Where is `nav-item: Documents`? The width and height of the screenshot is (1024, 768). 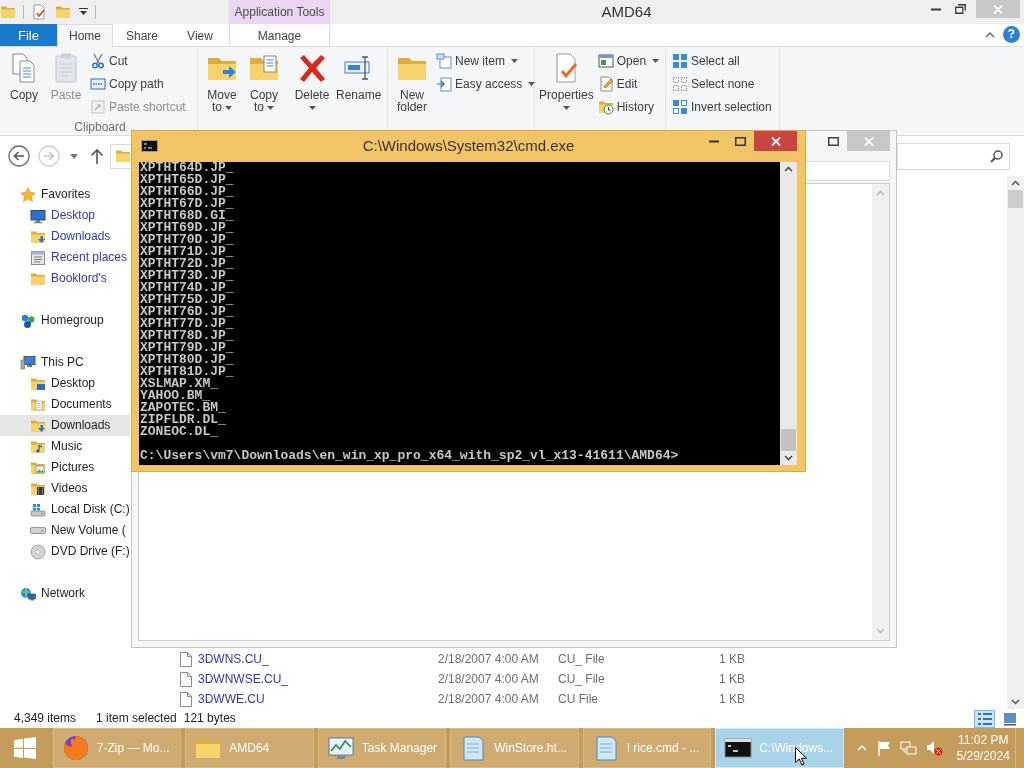 nav-item: Documents is located at coordinates (65, 404).